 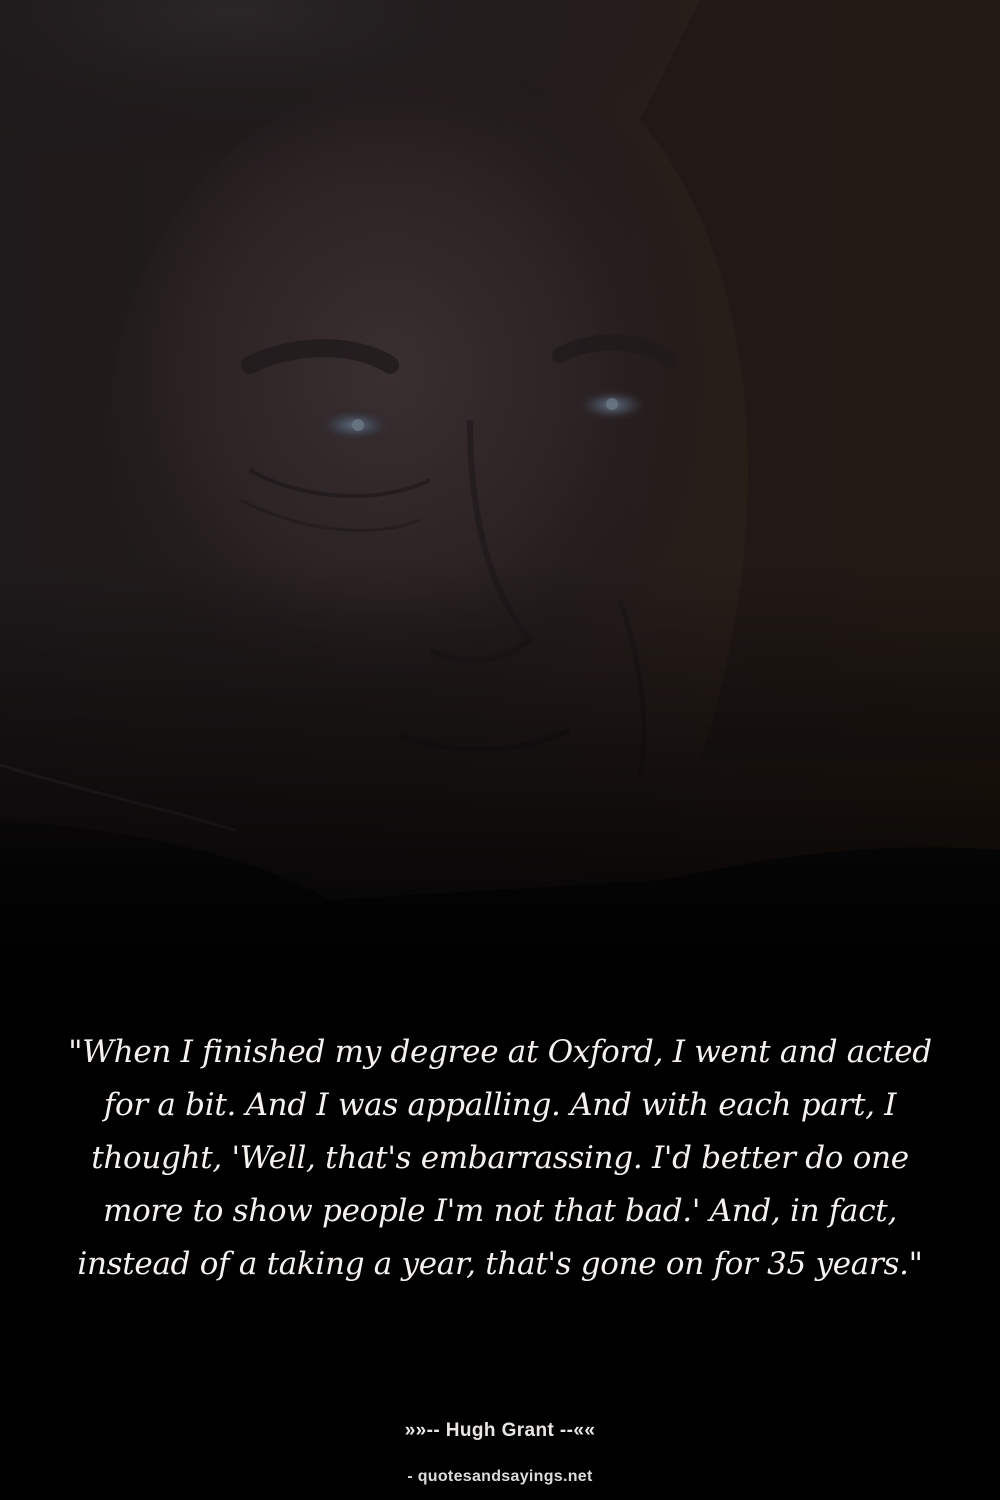 What do you see at coordinates (500, 1476) in the screenshot?
I see `source-credit: - quotesandsayings.net` at bounding box center [500, 1476].